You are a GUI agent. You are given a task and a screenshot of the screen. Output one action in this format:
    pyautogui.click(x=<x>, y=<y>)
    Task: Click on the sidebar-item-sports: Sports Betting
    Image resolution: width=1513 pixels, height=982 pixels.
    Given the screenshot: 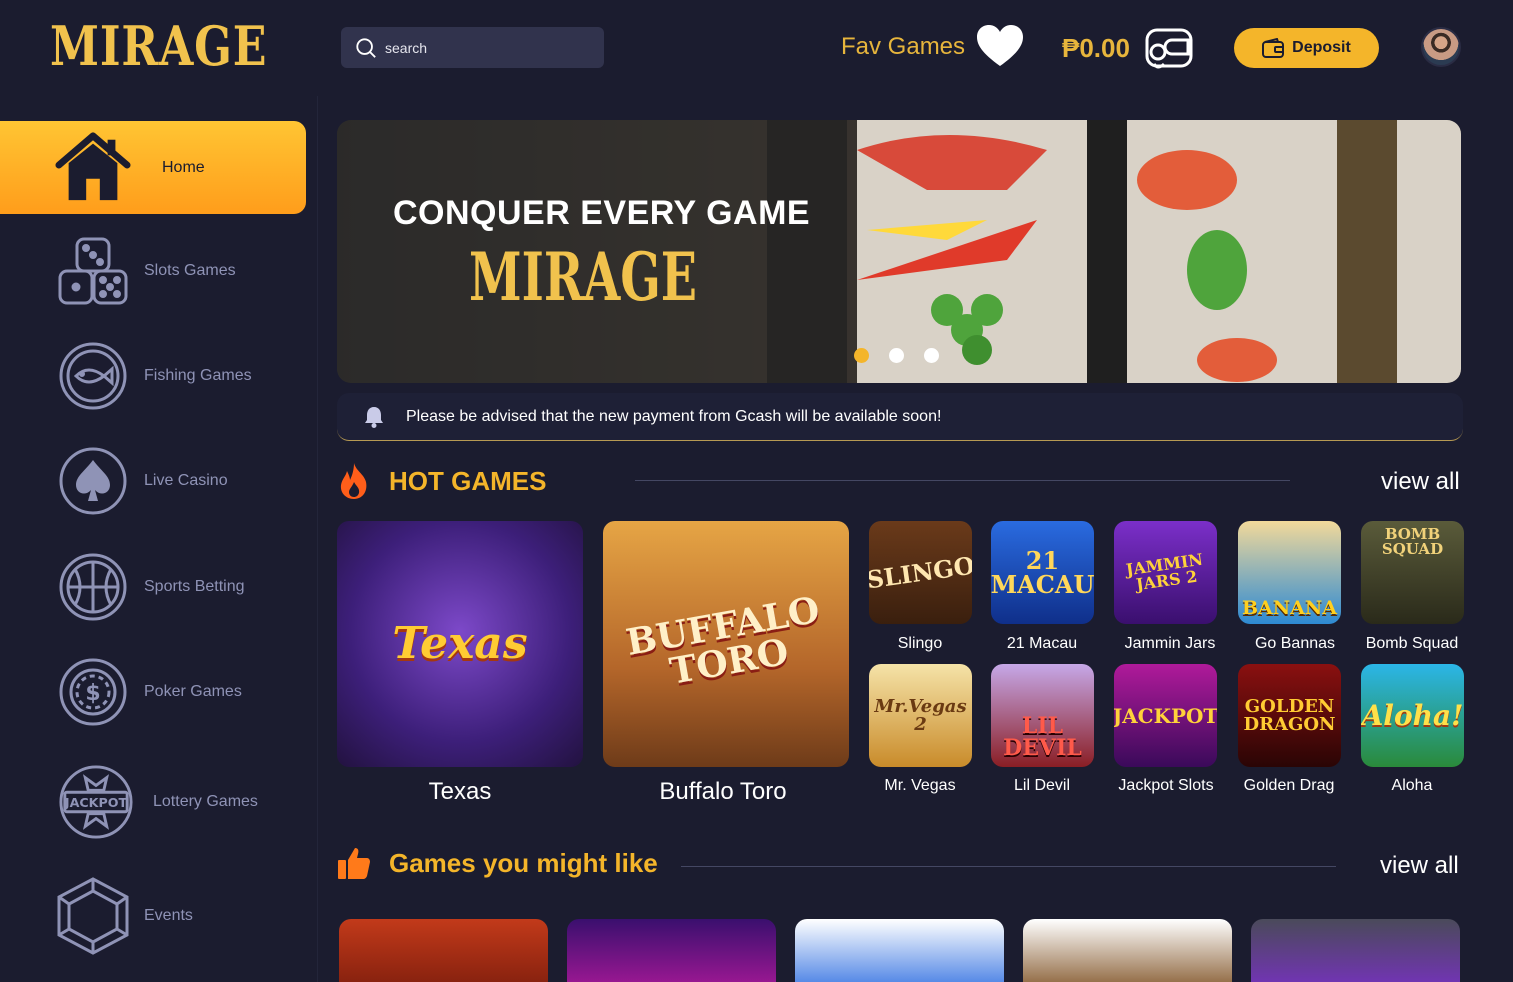 What is the action you would take?
    pyautogui.click(x=153, y=587)
    